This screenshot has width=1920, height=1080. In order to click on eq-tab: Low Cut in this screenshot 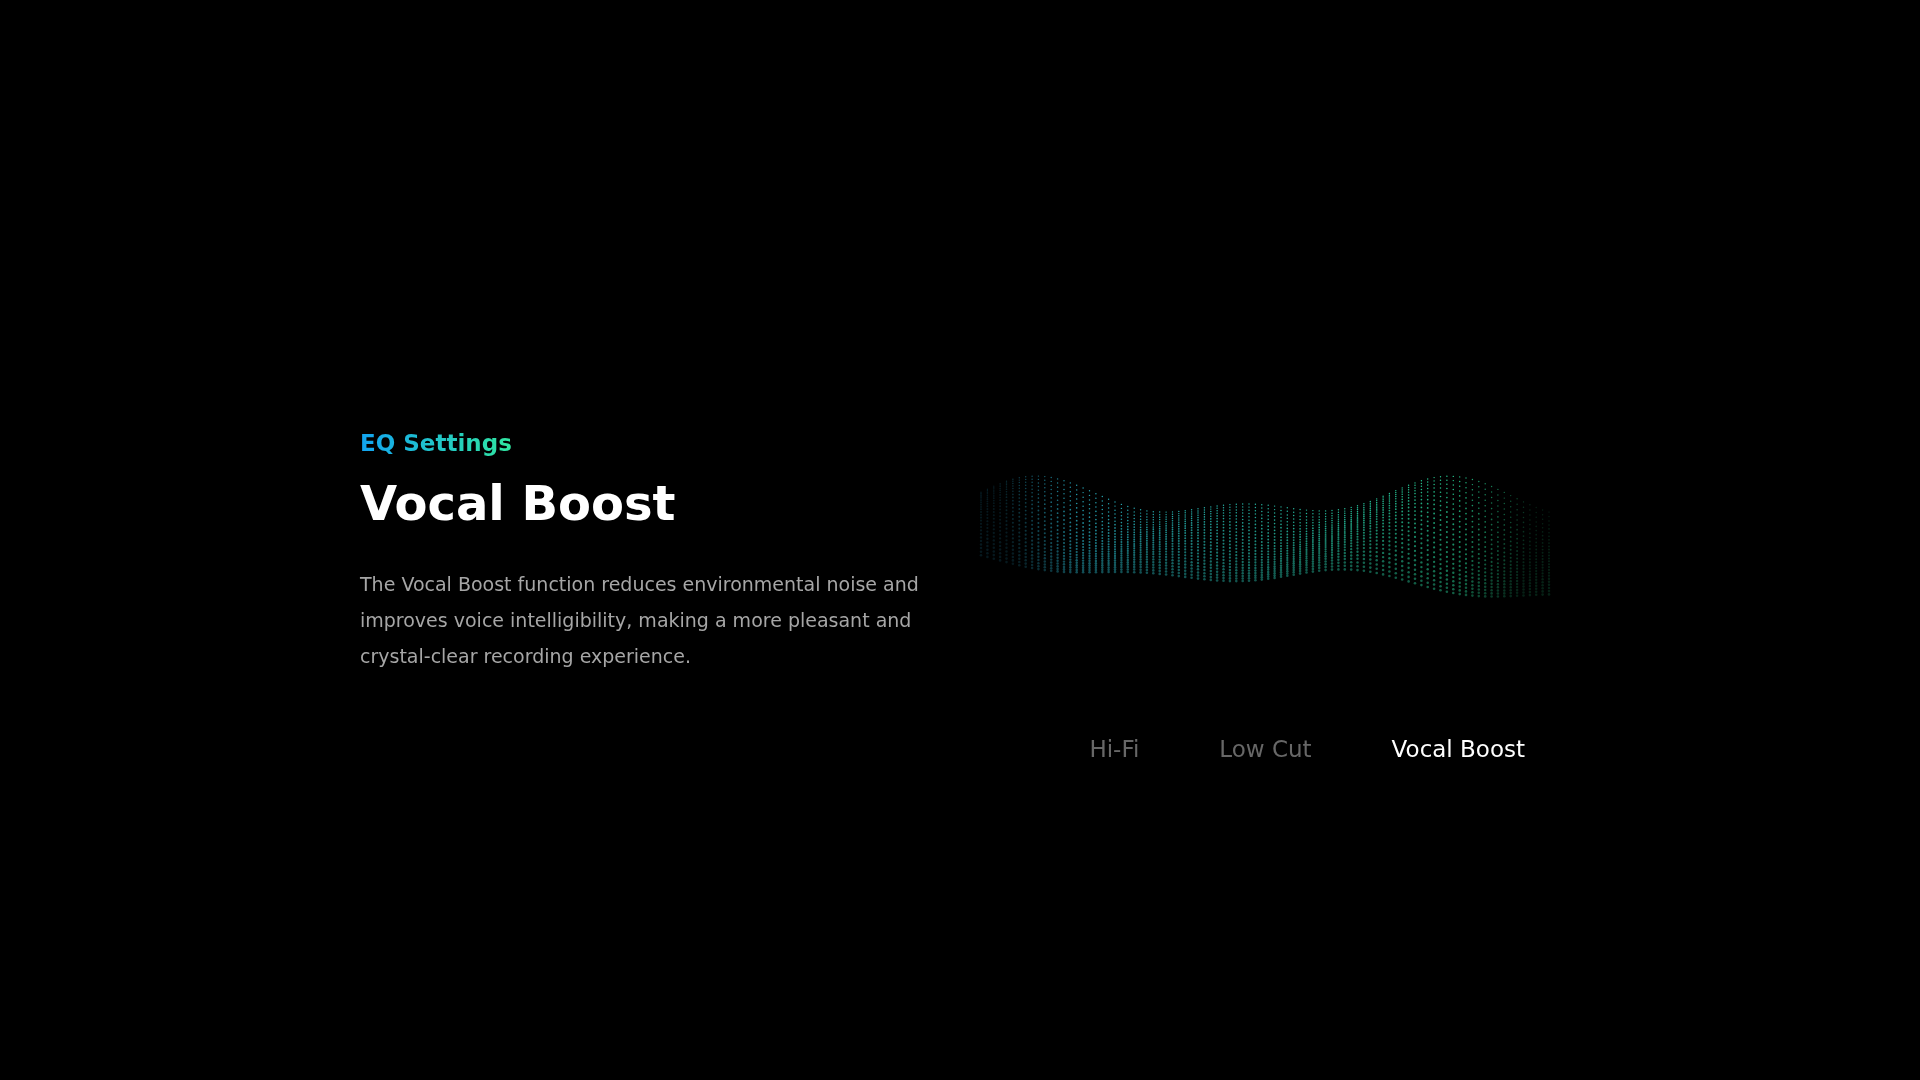, I will do `click(1265, 749)`.